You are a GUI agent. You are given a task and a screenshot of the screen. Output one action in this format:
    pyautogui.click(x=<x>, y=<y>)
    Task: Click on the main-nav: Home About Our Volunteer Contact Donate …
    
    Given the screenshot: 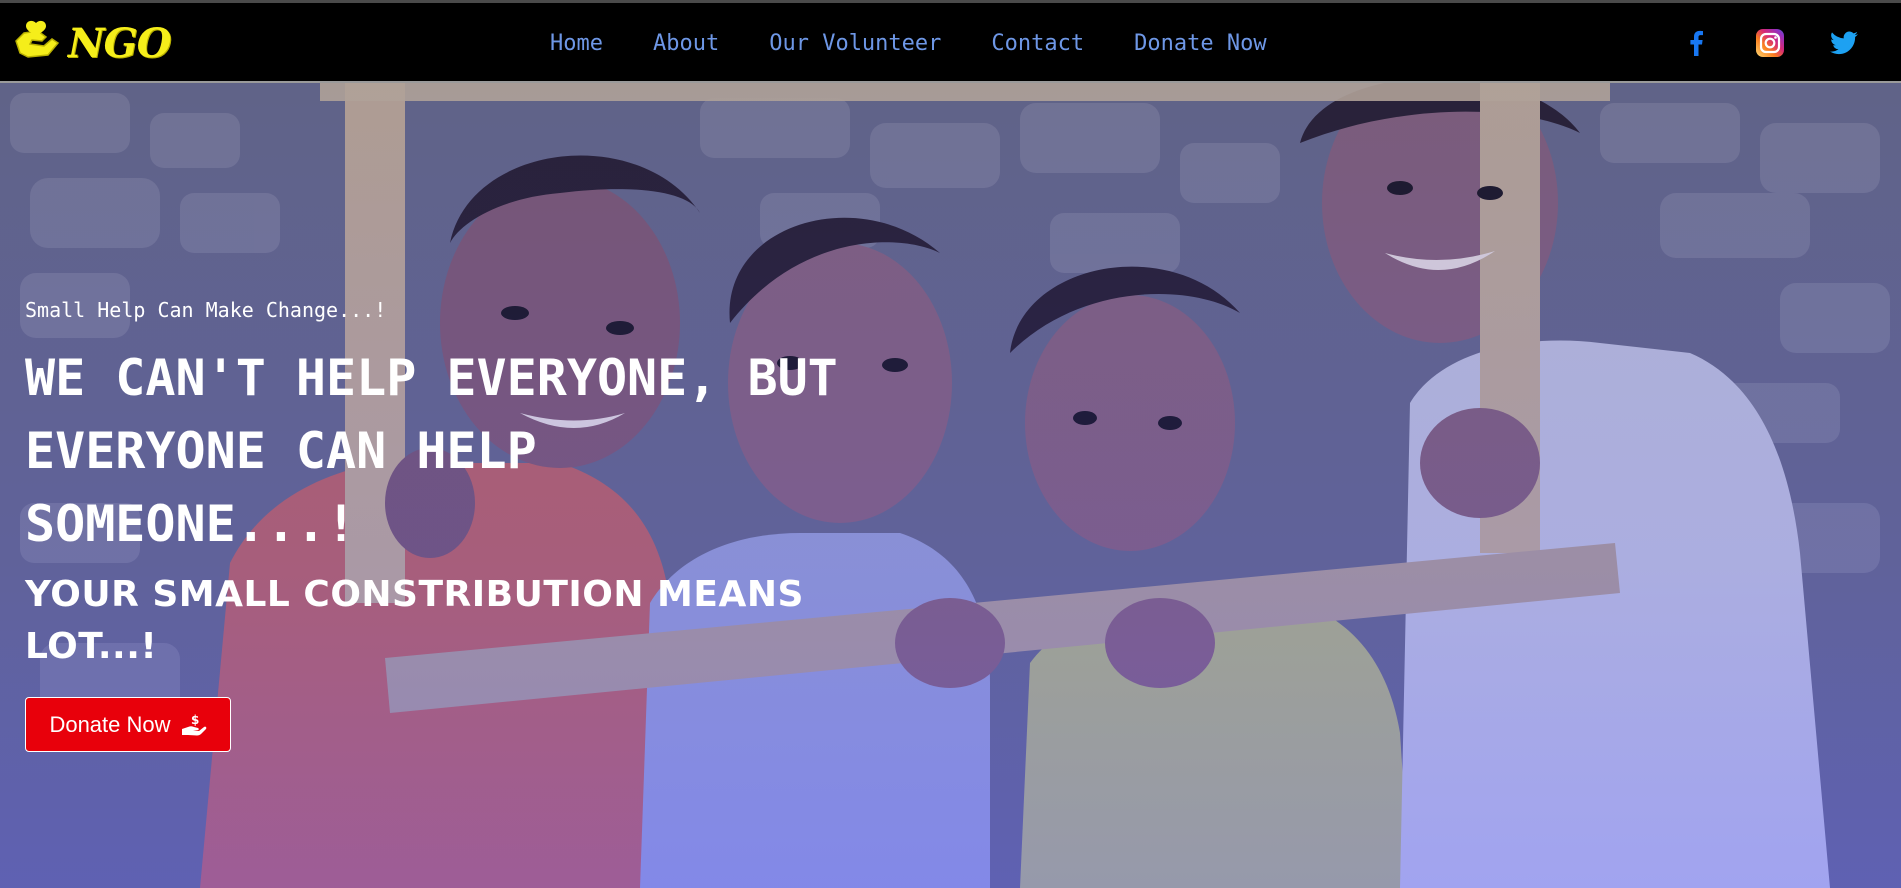 What is the action you would take?
    pyautogui.click(x=933, y=43)
    